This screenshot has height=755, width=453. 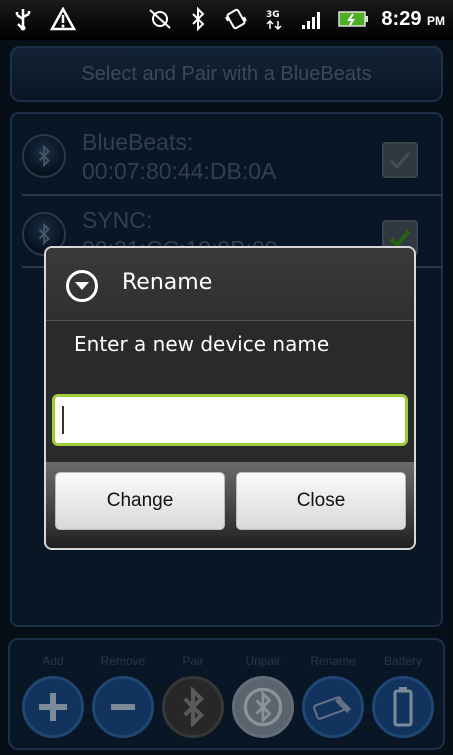 What do you see at coordinates (63, 19) in the screenshot?
I see `warning-icon` at bounding box center [63, 19].